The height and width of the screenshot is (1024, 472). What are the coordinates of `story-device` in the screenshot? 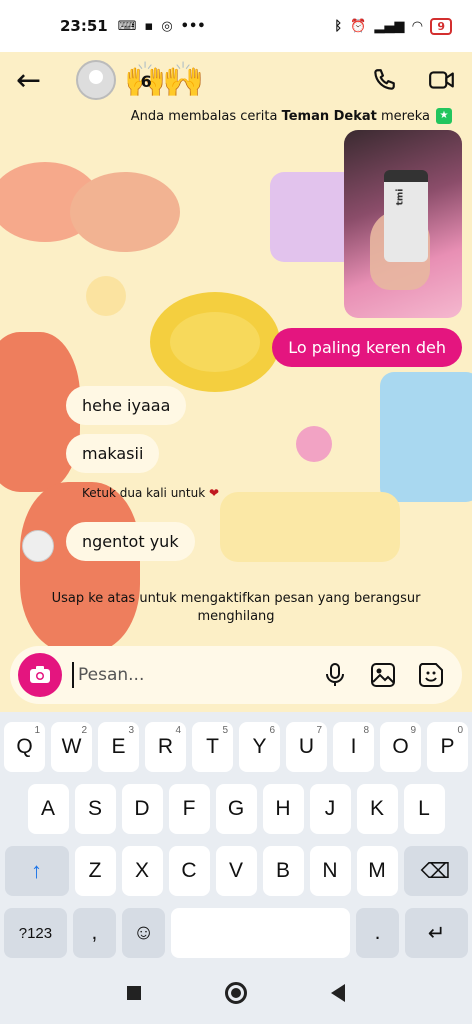 It's located at (406, 216).